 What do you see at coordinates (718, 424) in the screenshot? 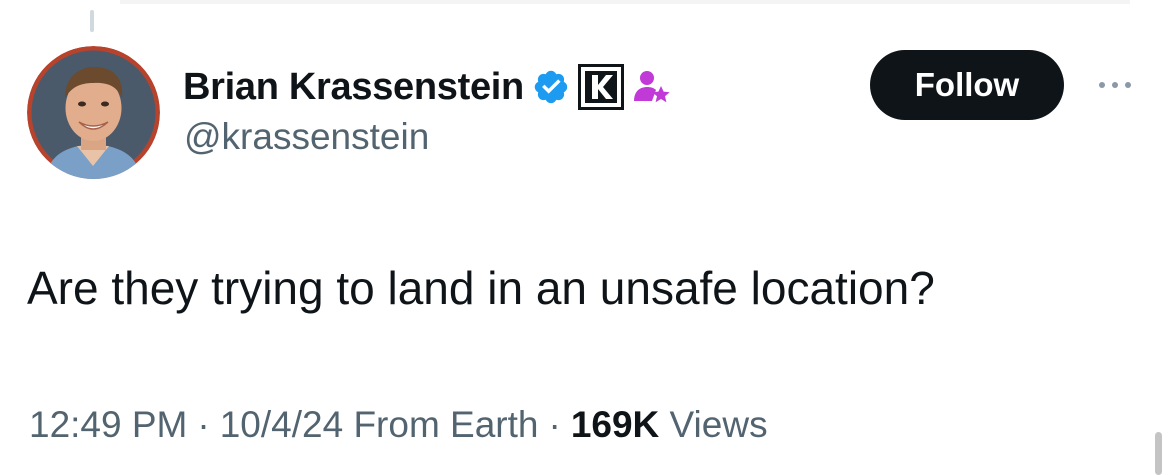
I see `views-label: Views` at bounding box center [718, 424].